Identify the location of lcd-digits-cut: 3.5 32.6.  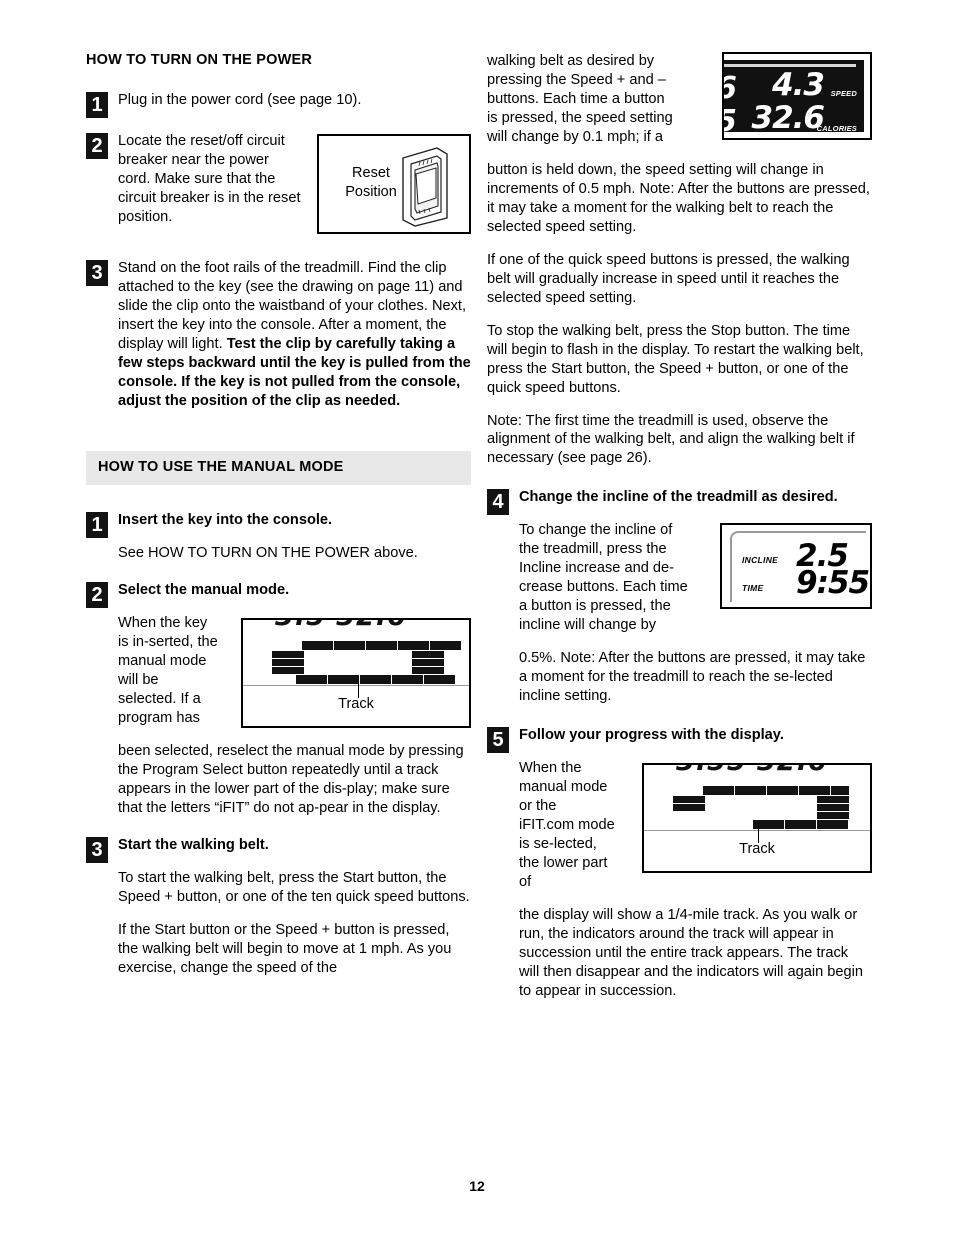
(356, 626).